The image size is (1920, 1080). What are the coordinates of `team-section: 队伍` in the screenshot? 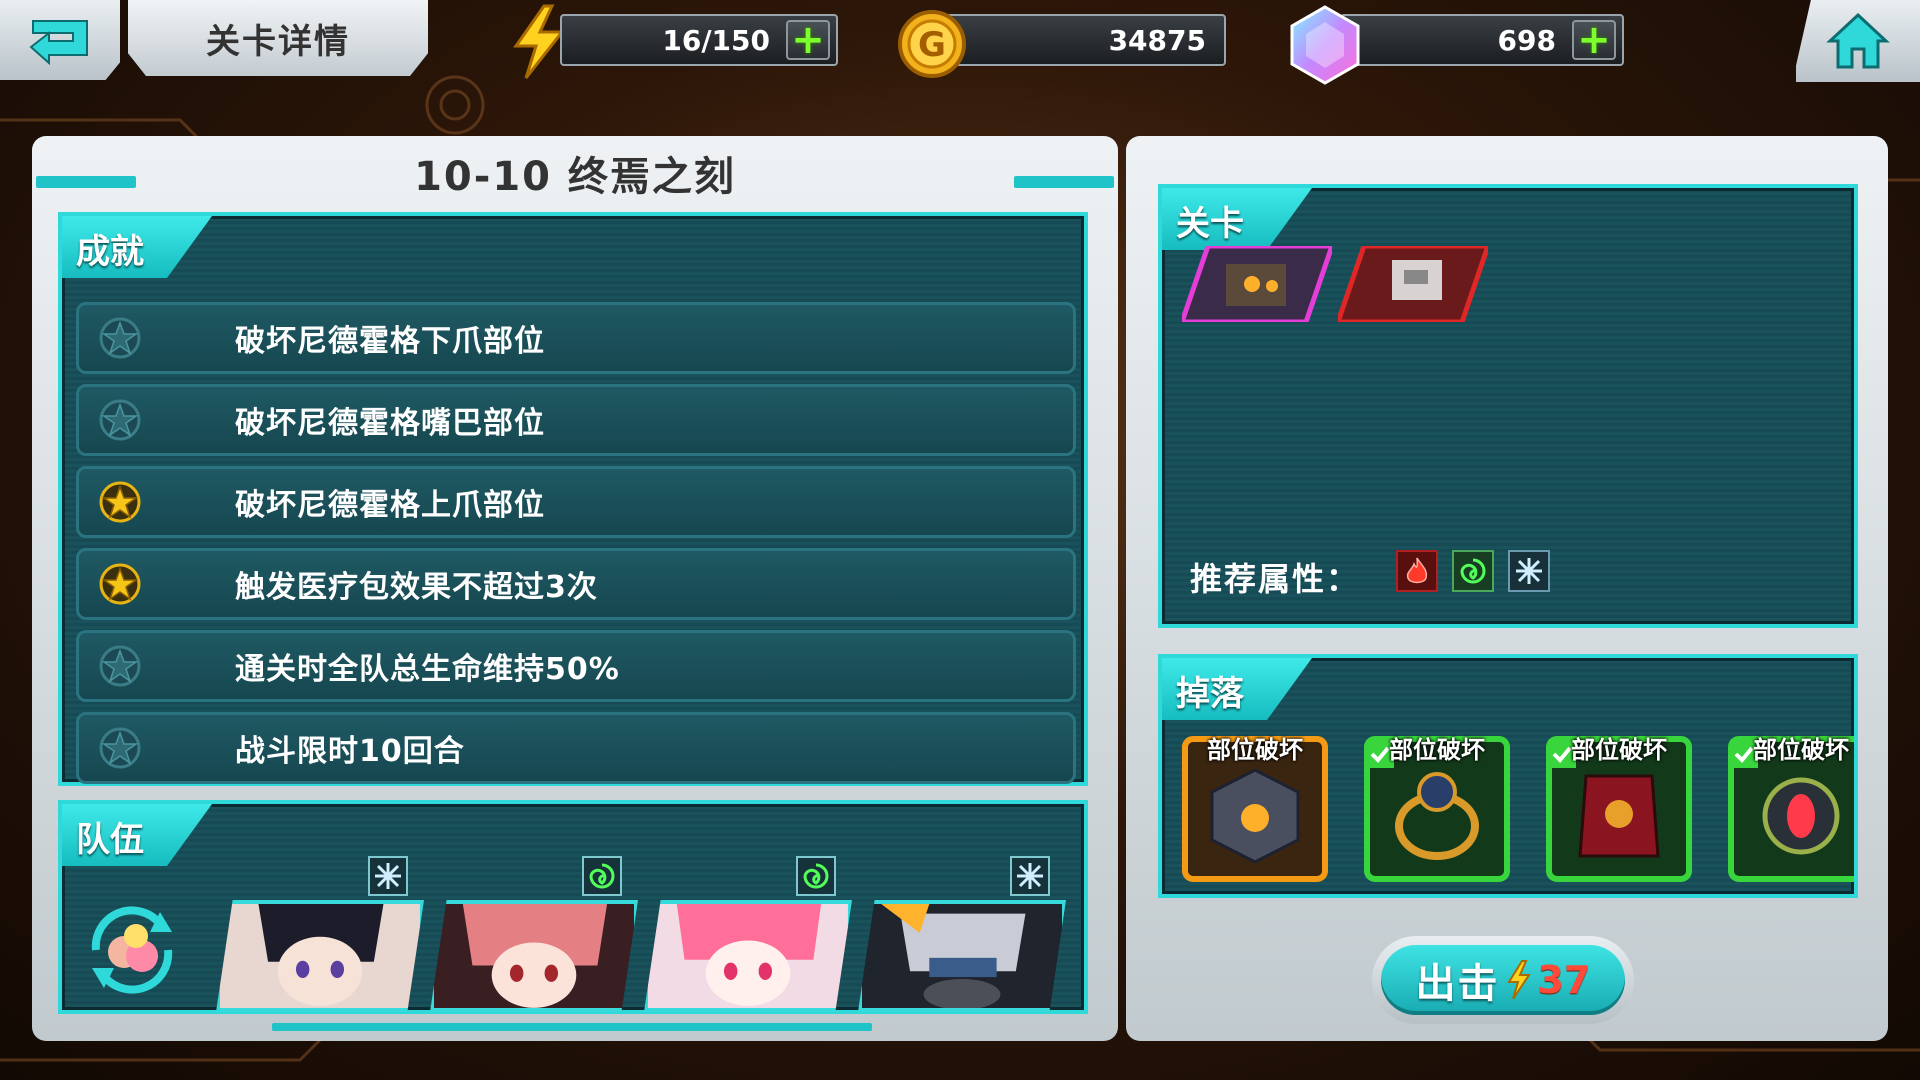 It's located at (573, 907).